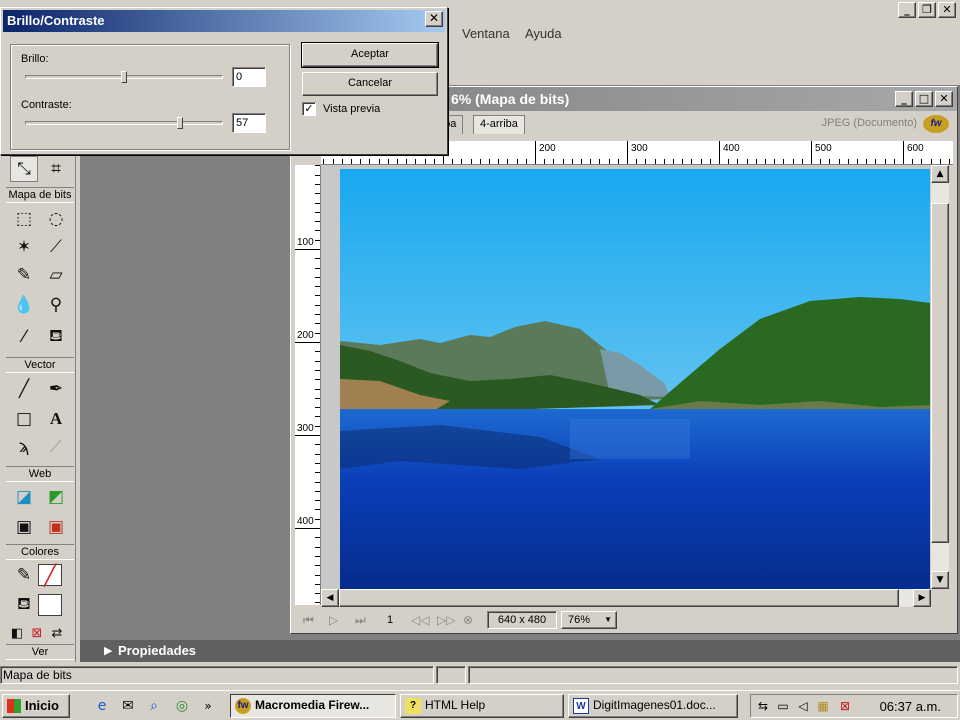  Describe the element at coordinates (180, 123) in the screenshot. I see `contrast-slider-thumb` at that location.